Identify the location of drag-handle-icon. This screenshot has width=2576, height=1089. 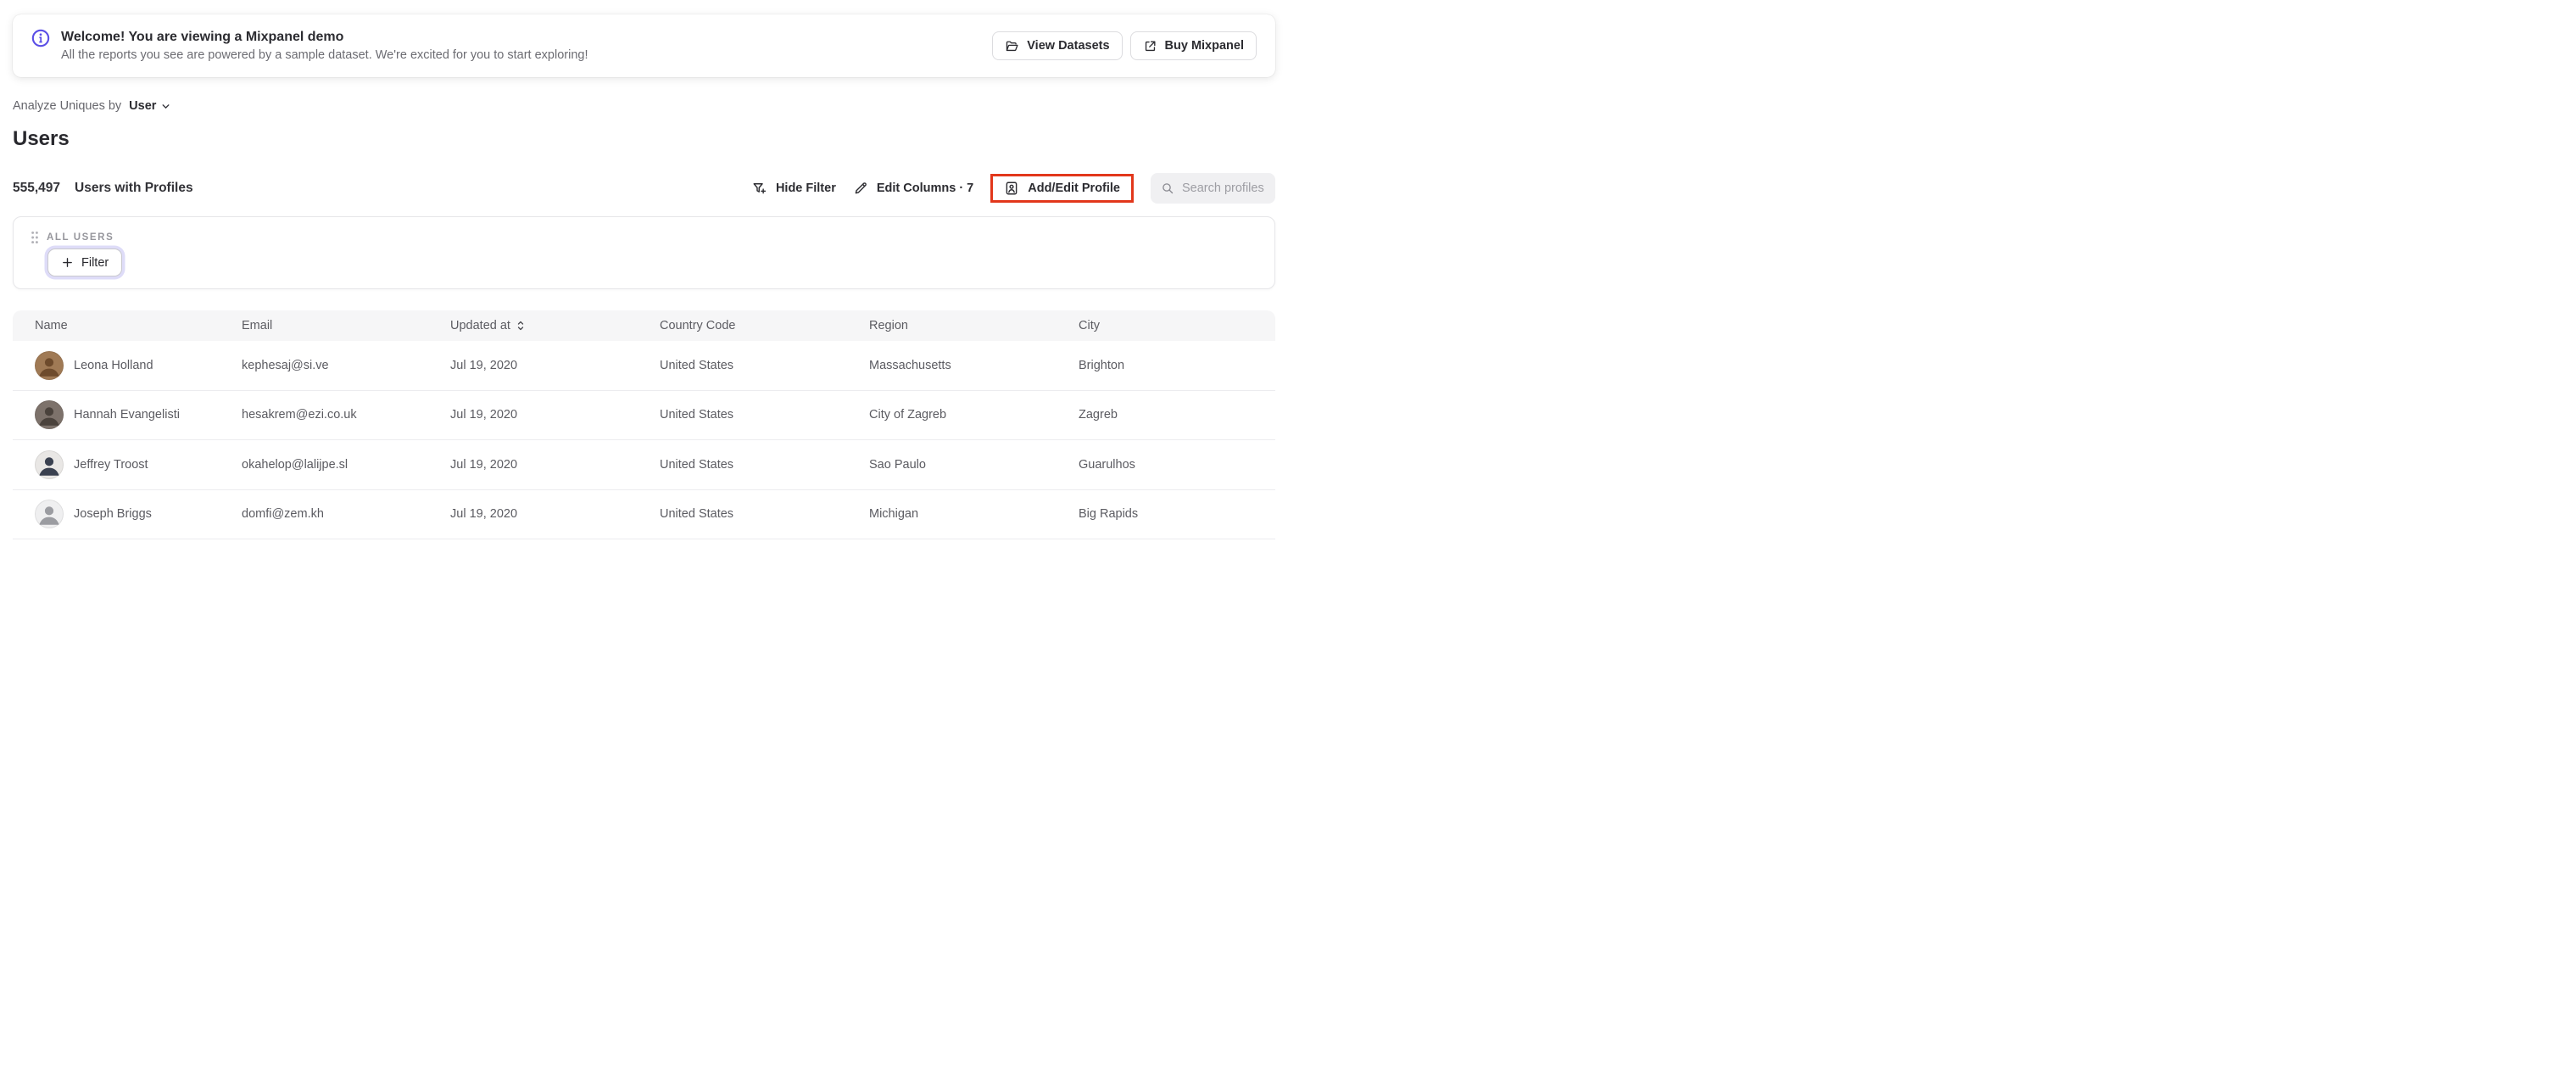
(35, 237).